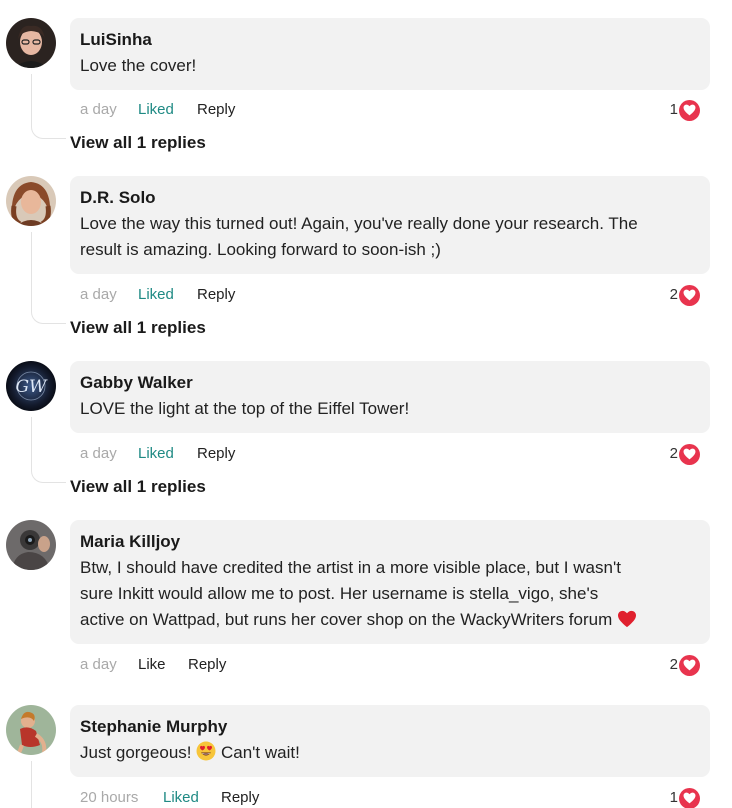  Describe the element at coordinates (390, 665) in the screenshot. I see `comment-actions: a day Like Reply 2` at that location.